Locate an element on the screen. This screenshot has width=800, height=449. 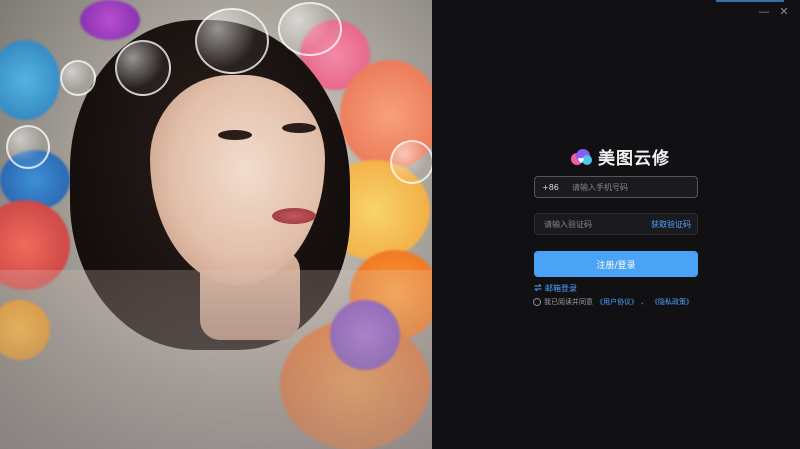
code-field: 获取验证码 is located at coordinates (616, 224).